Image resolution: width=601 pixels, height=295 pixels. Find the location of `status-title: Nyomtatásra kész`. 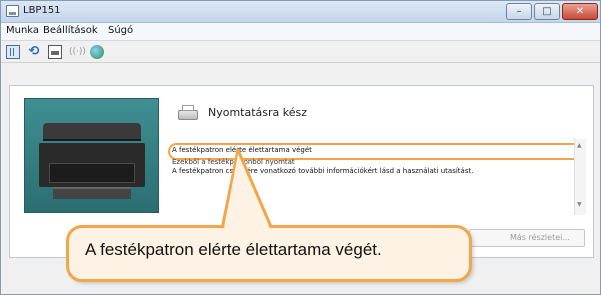

status-title: Nyomtatásra kész is located at coordinates (258, 112).